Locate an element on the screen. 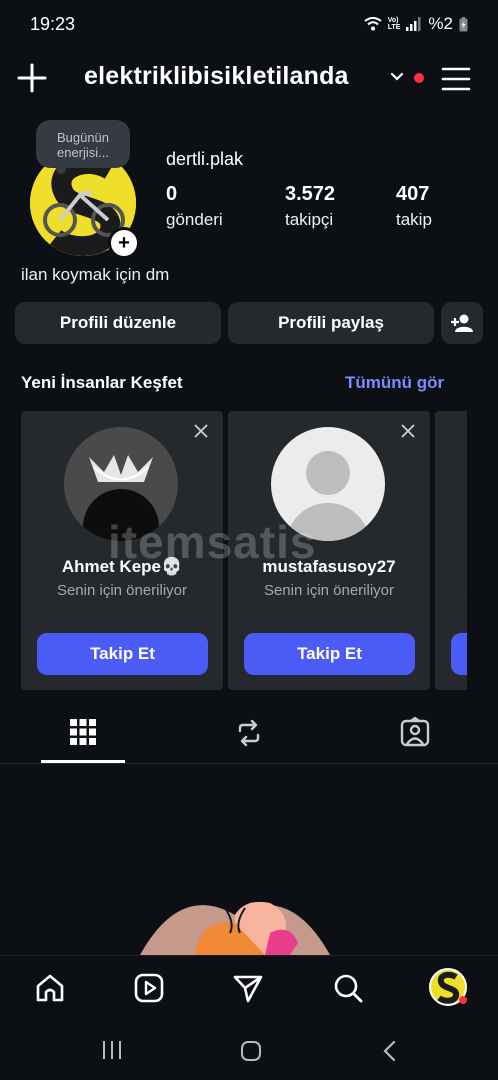  divider is located at coordinates (249, 763).